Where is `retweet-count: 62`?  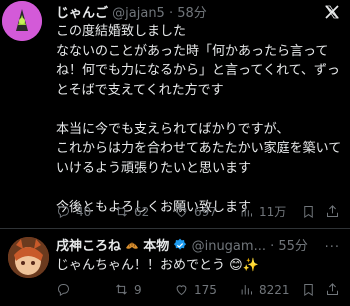
retweet-count: 62 is located at coordinates (142, 211).